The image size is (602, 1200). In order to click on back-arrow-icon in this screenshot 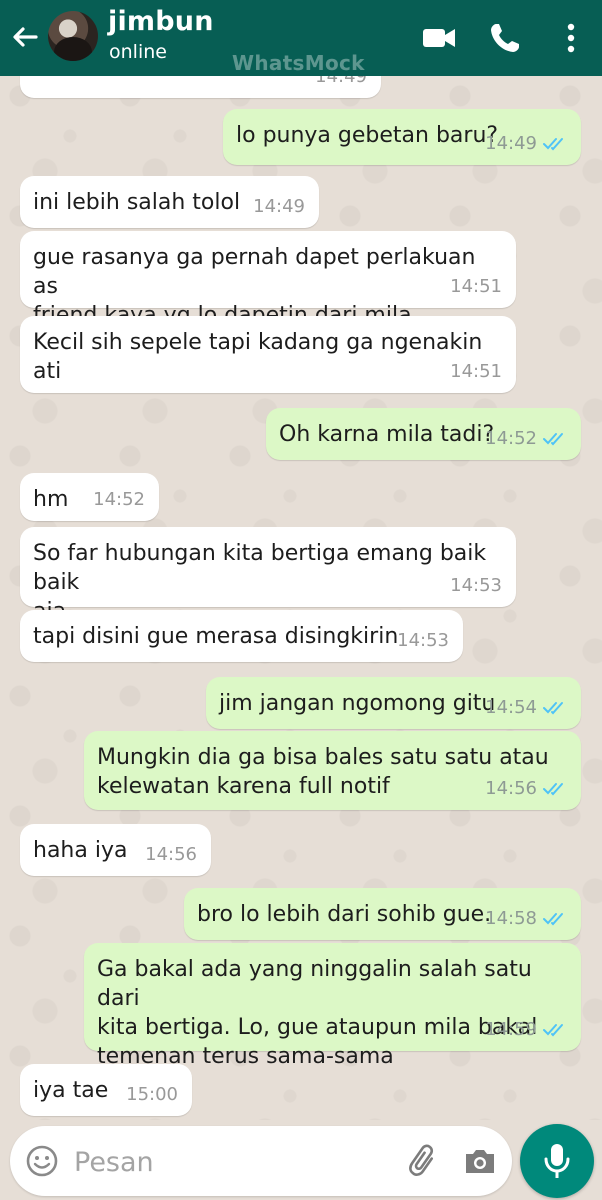, I will do `click(25, 37)`.